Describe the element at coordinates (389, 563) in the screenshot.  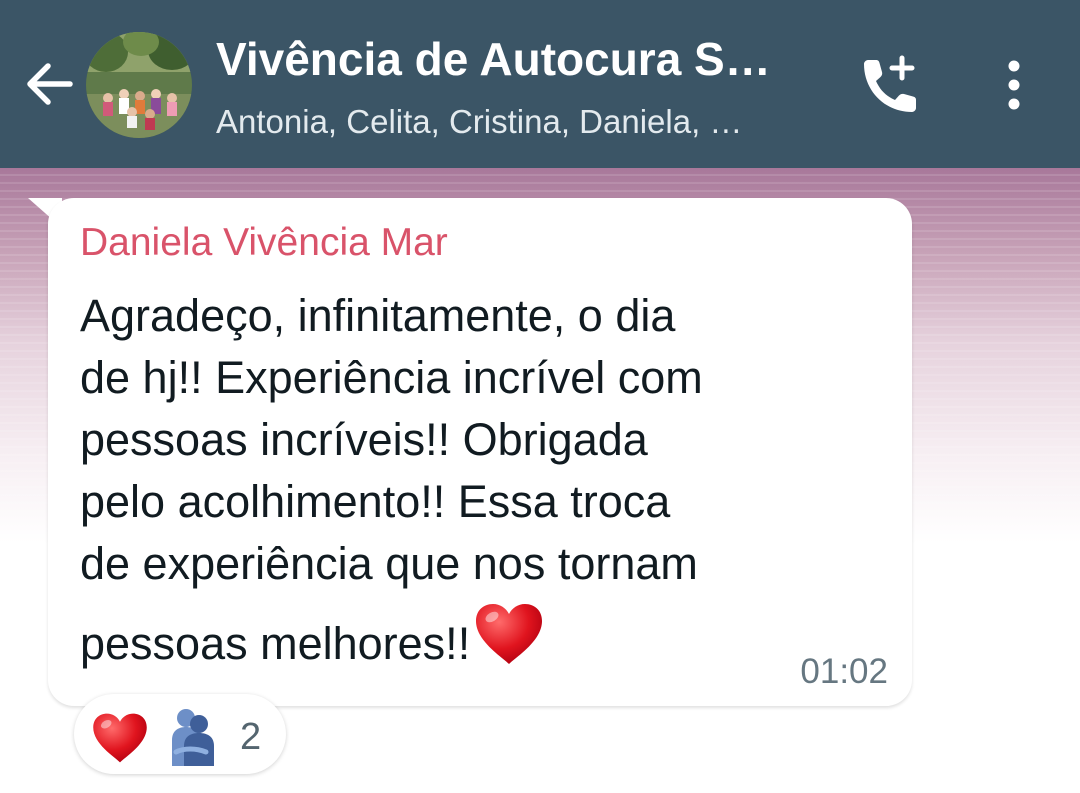
I see `message-line: de experiência que nos tornam` at that location.